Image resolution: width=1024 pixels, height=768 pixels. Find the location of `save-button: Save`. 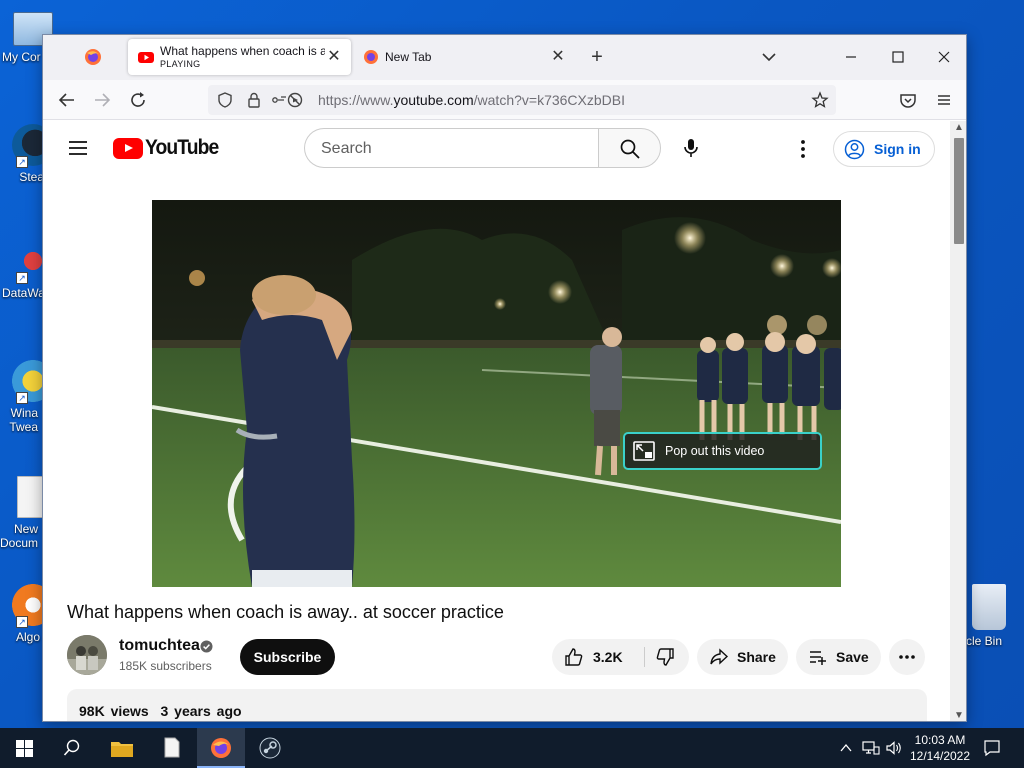

save-button: Save is located at coordinates (838, 657).